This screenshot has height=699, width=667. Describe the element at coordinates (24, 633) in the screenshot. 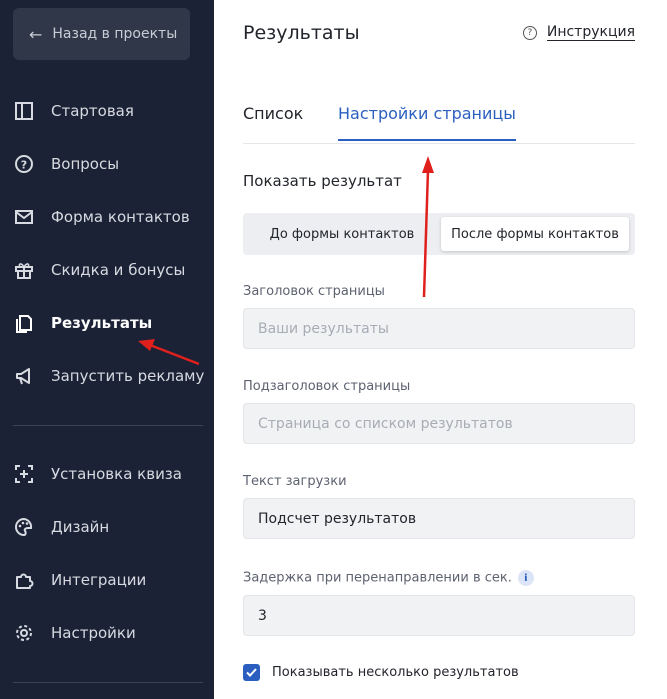

I see `gear-icon` at that location.